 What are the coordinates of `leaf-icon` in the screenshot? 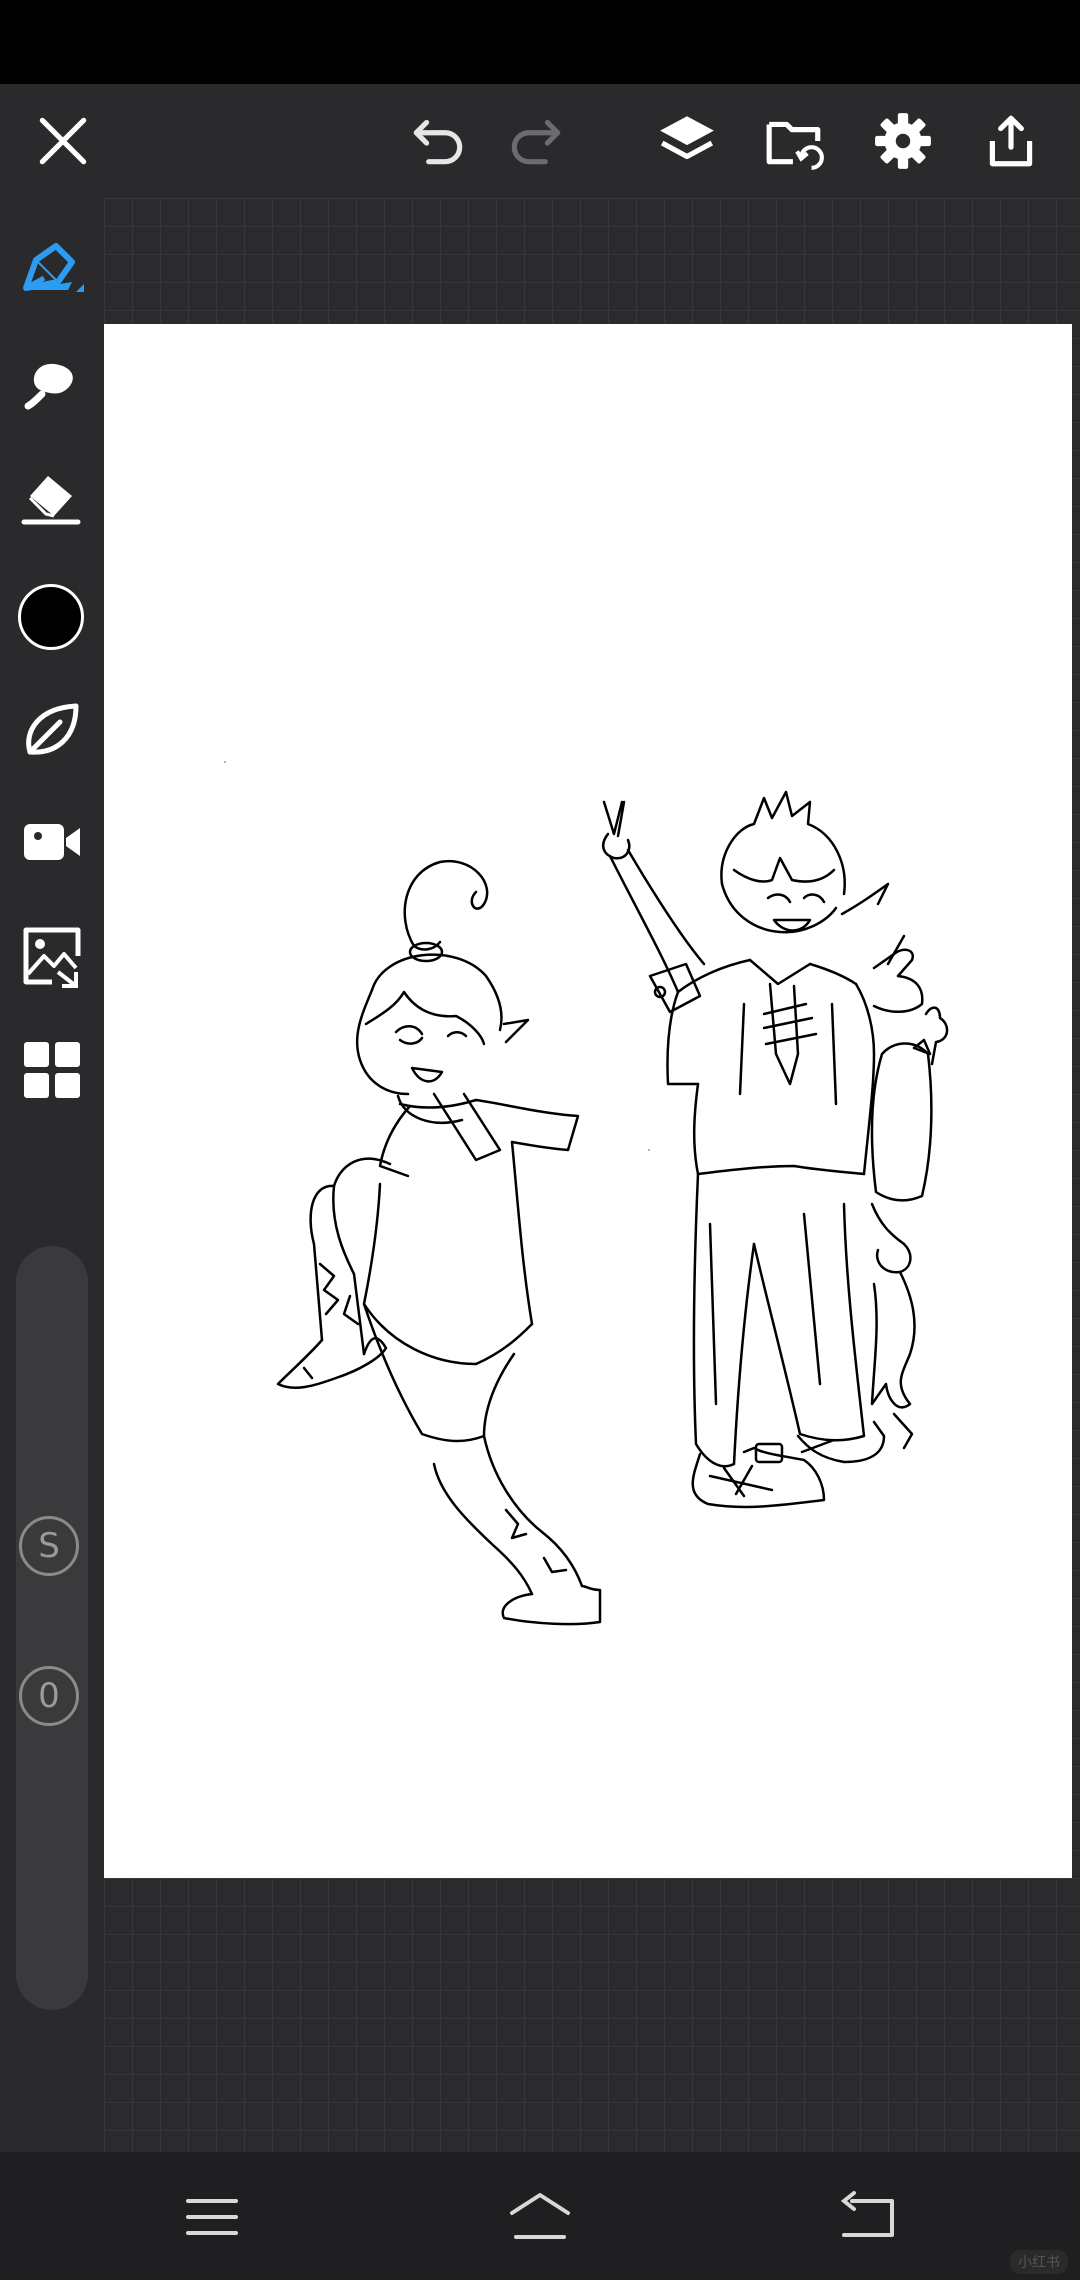 It's located at (52, 729).